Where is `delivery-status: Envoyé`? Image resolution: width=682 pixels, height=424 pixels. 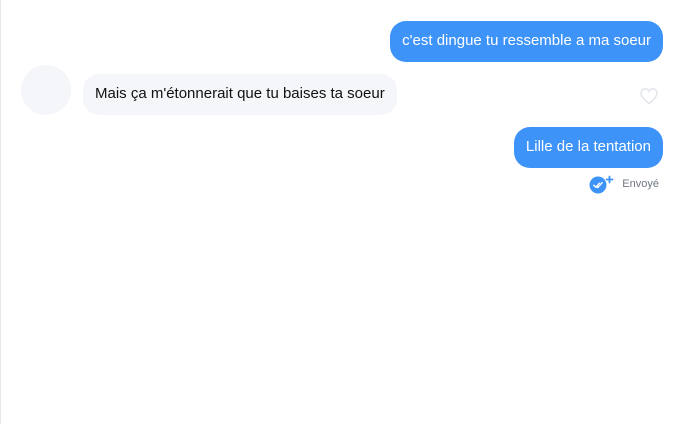
delivery-status: Envoyé is located at coordinates (624, 184).